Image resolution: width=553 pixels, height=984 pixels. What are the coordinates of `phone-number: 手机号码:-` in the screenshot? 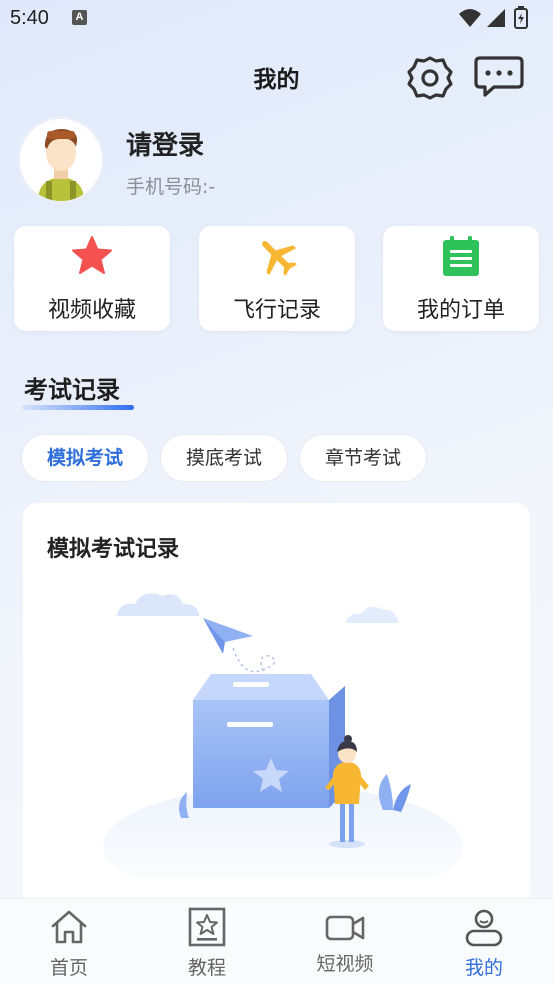 It's located at (171, 187).